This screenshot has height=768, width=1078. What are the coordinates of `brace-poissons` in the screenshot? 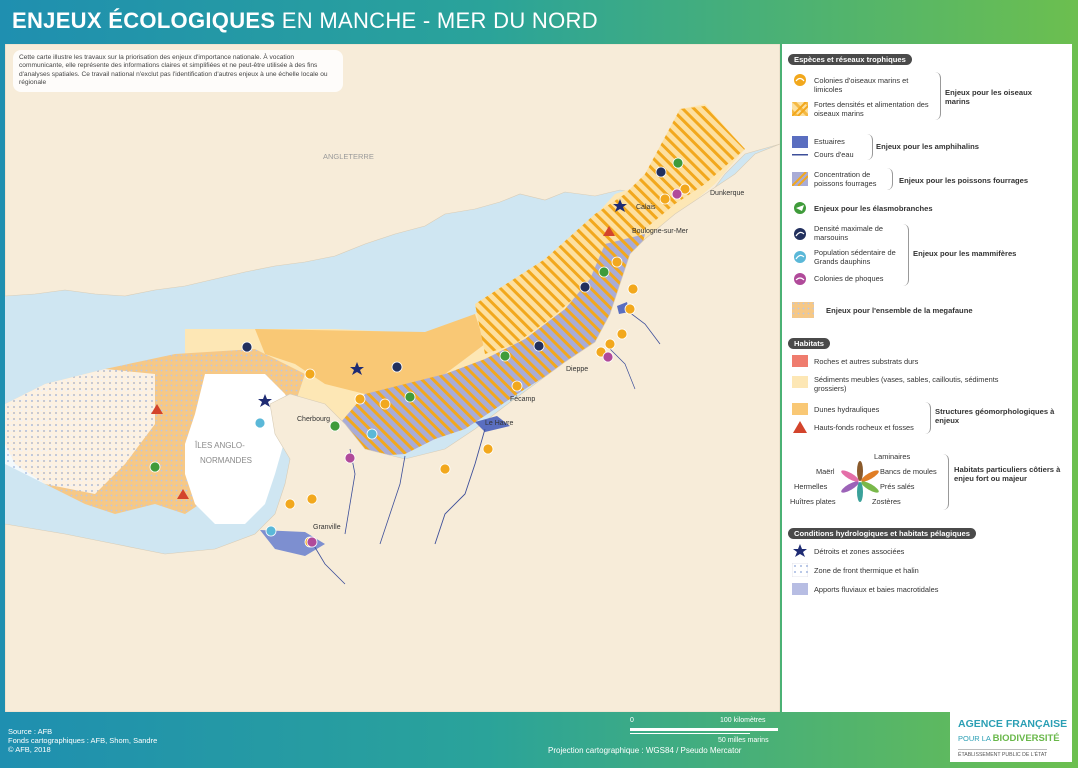 It's located at (889, 179).